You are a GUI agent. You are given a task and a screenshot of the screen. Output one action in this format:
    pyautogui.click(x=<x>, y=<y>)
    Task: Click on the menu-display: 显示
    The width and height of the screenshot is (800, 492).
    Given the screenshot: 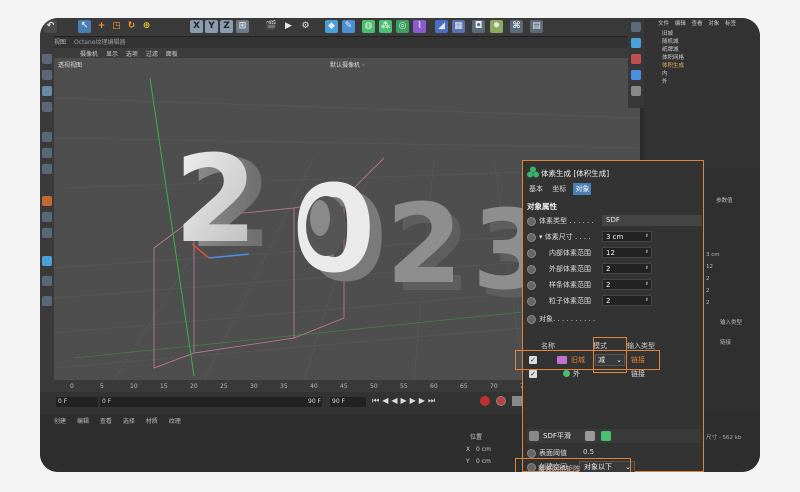 What is the action you would take?
    pyautogui.click(x=112, y=54)
    